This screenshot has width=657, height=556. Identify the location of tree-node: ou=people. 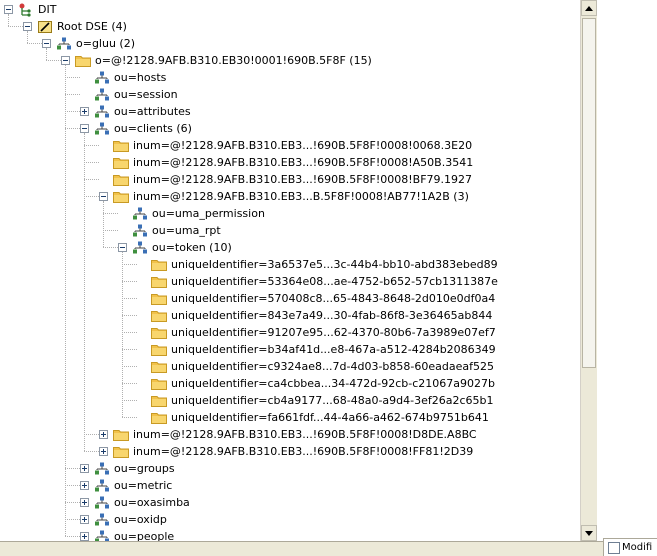
(127, 534).